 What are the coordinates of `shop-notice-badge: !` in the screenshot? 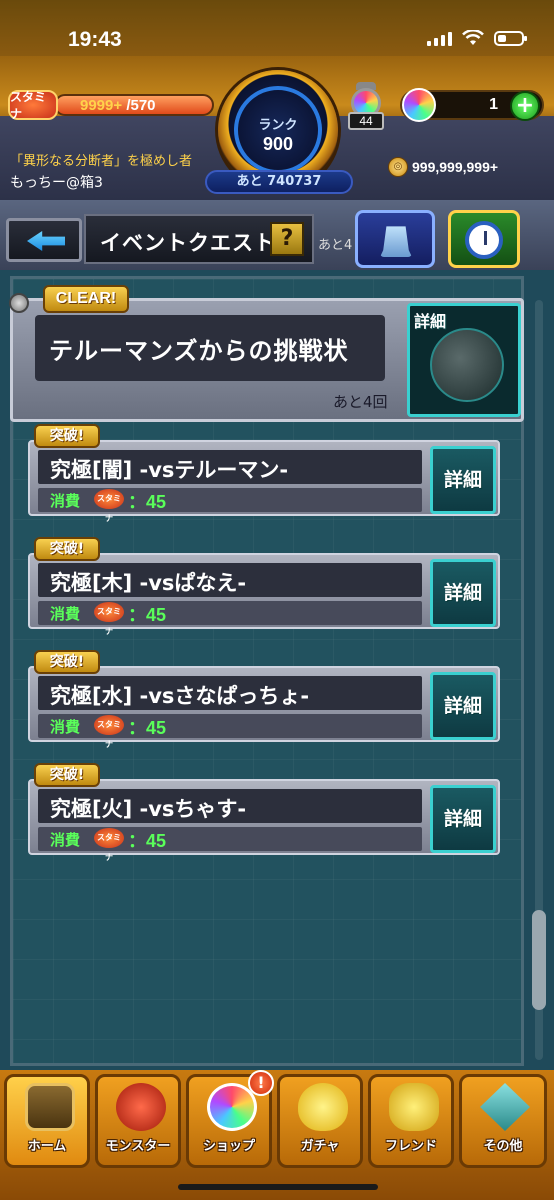 It's located at (261, 1083).